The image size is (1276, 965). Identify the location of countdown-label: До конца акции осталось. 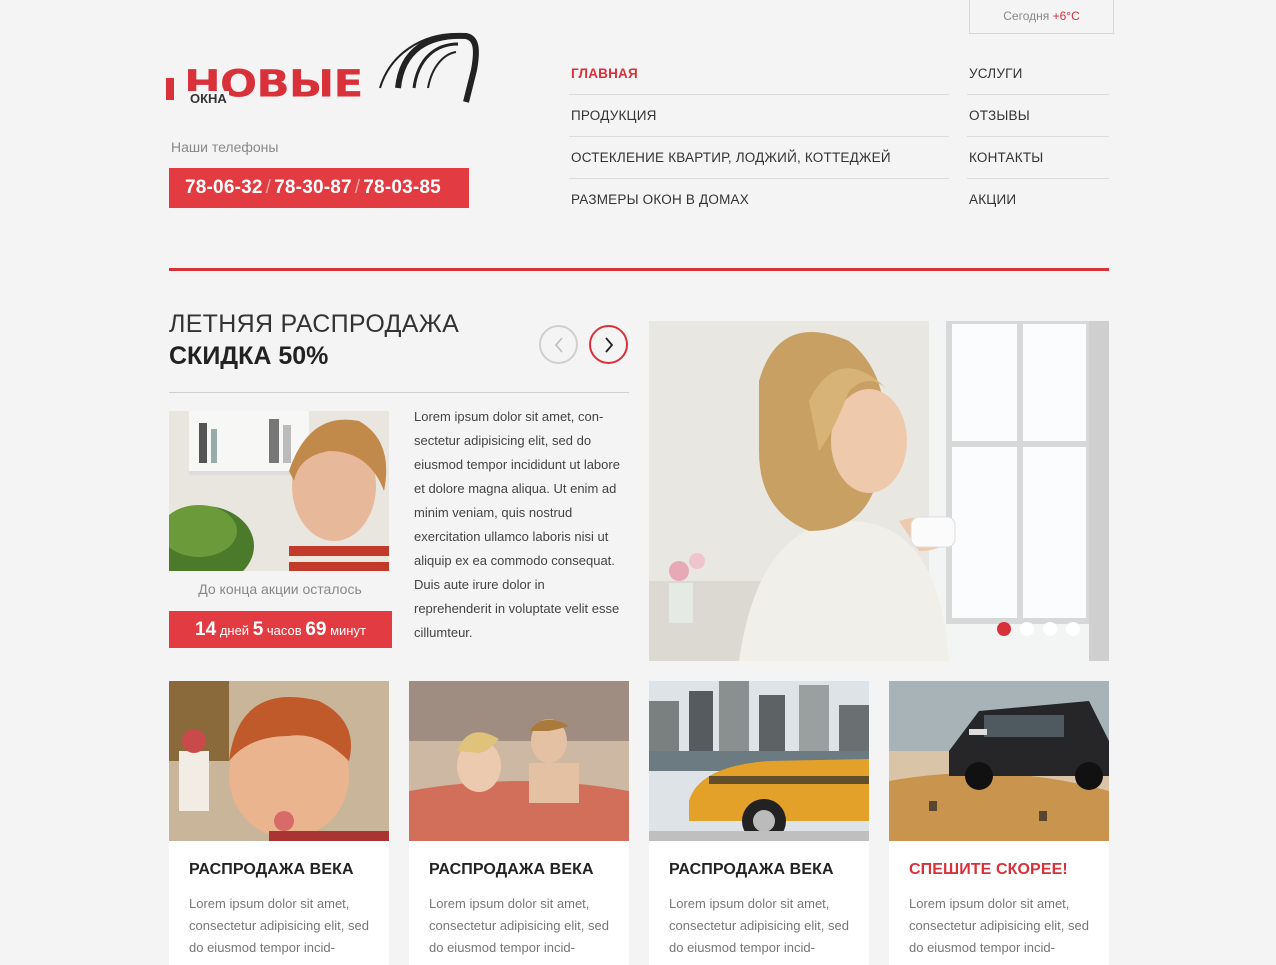
(280, 589).